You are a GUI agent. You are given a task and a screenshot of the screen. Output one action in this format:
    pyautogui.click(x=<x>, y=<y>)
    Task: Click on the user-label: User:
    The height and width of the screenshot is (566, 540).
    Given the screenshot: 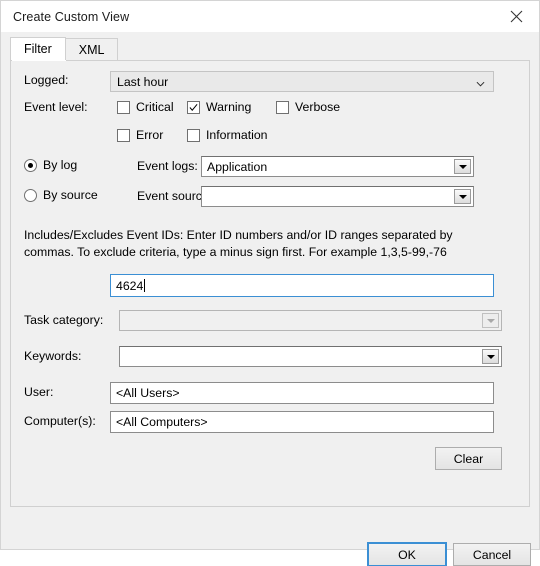 What is the action you would take?
    pyautogui.click(x=39, y=392)
    